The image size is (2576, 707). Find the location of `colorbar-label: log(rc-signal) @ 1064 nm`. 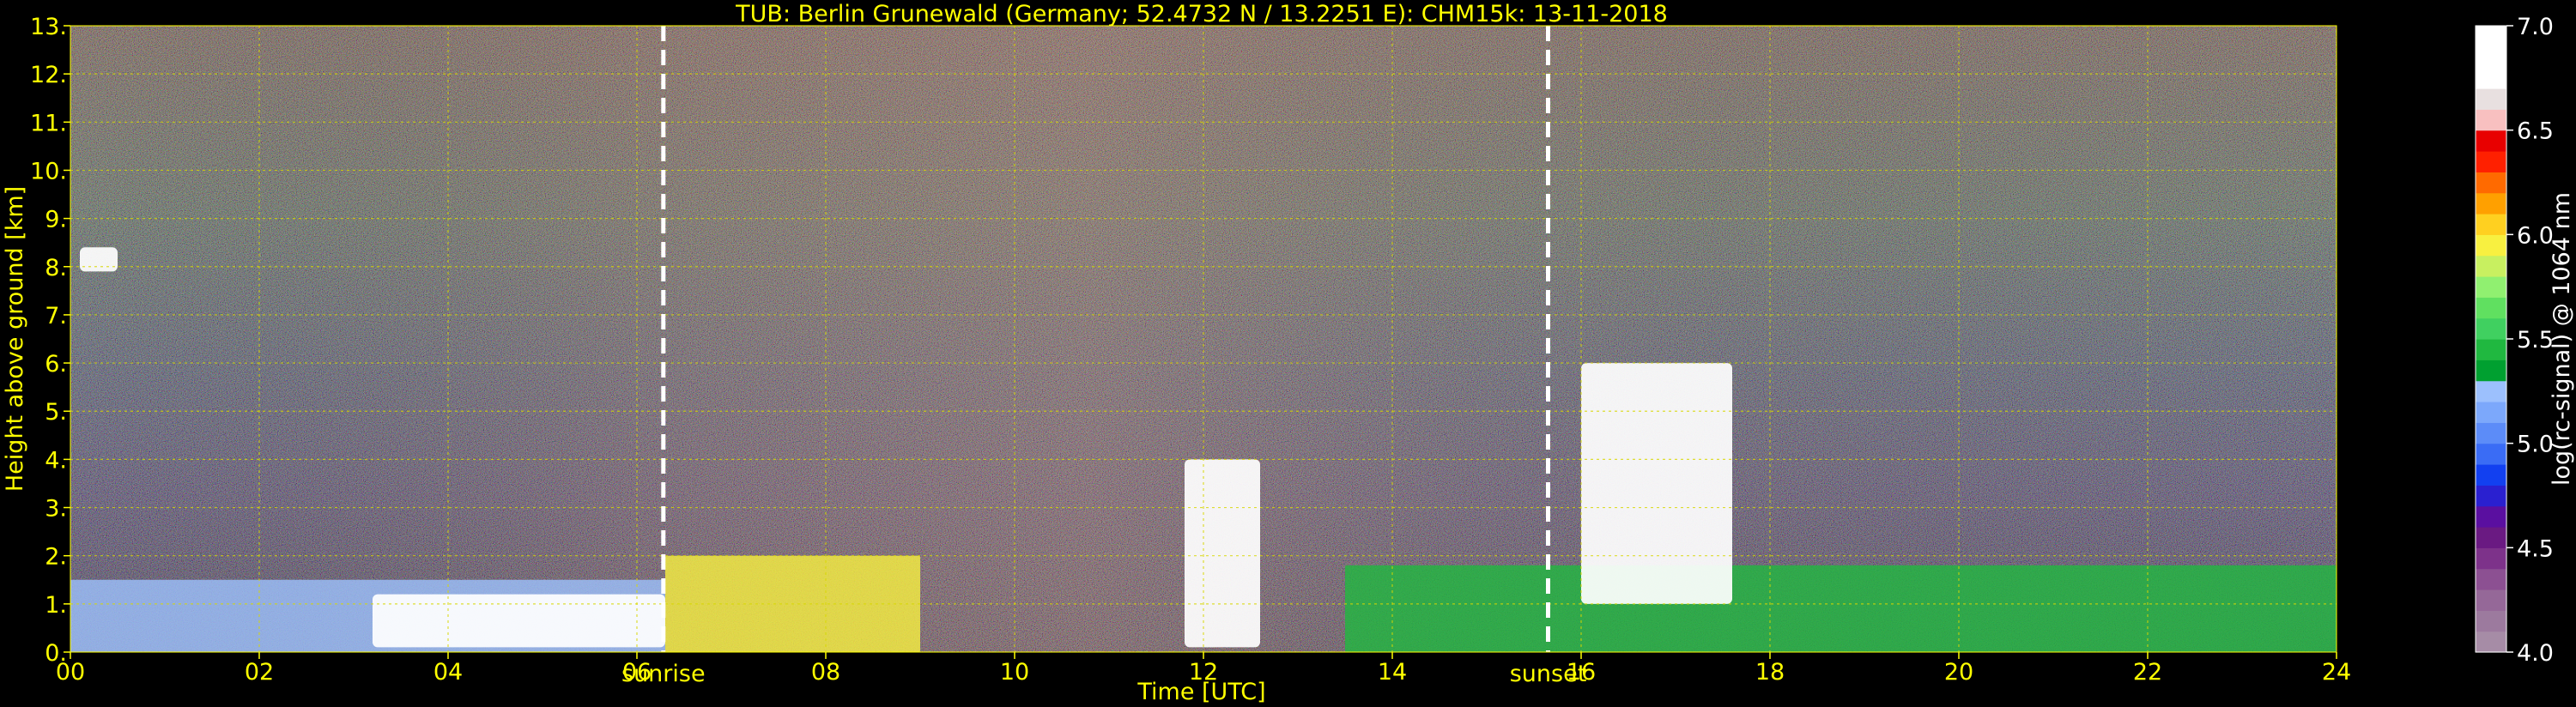

colorbar-label: log(rc-signal) @ 1064 nm is located at coordinates (2562, 339).